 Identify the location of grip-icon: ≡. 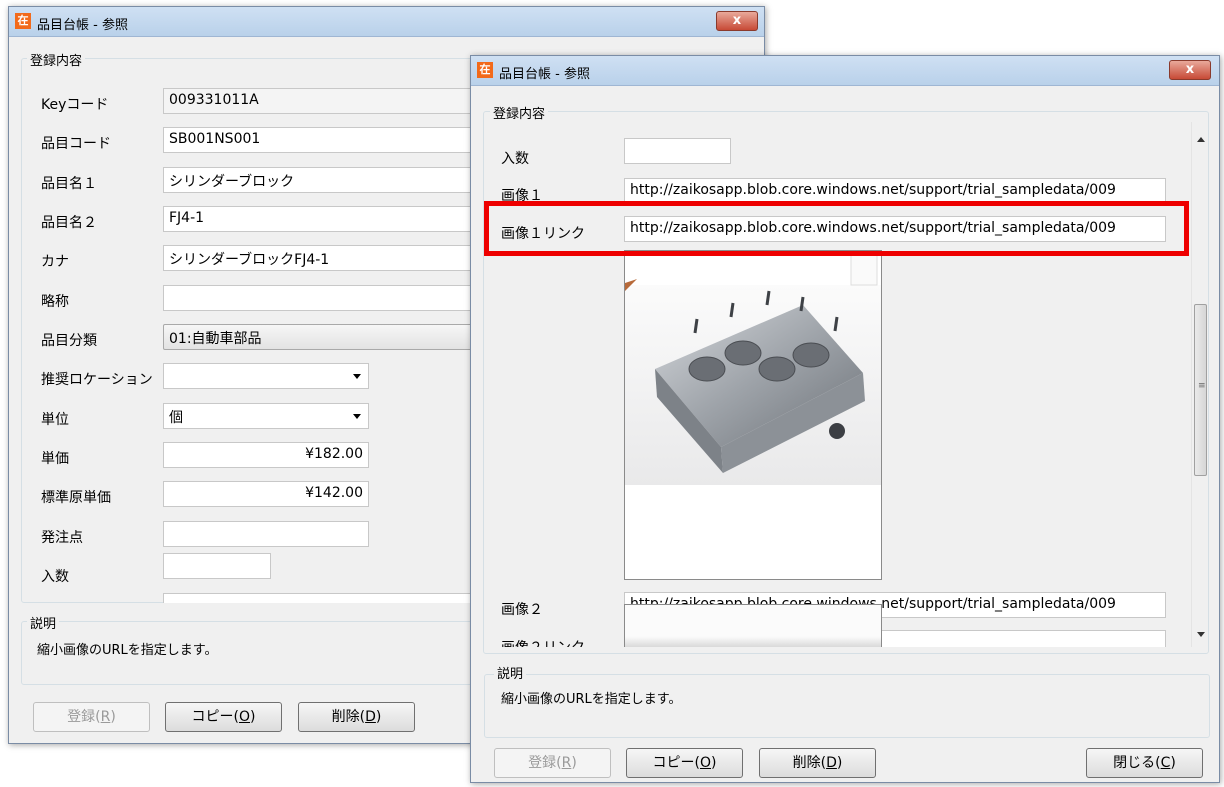
(1202, 386).